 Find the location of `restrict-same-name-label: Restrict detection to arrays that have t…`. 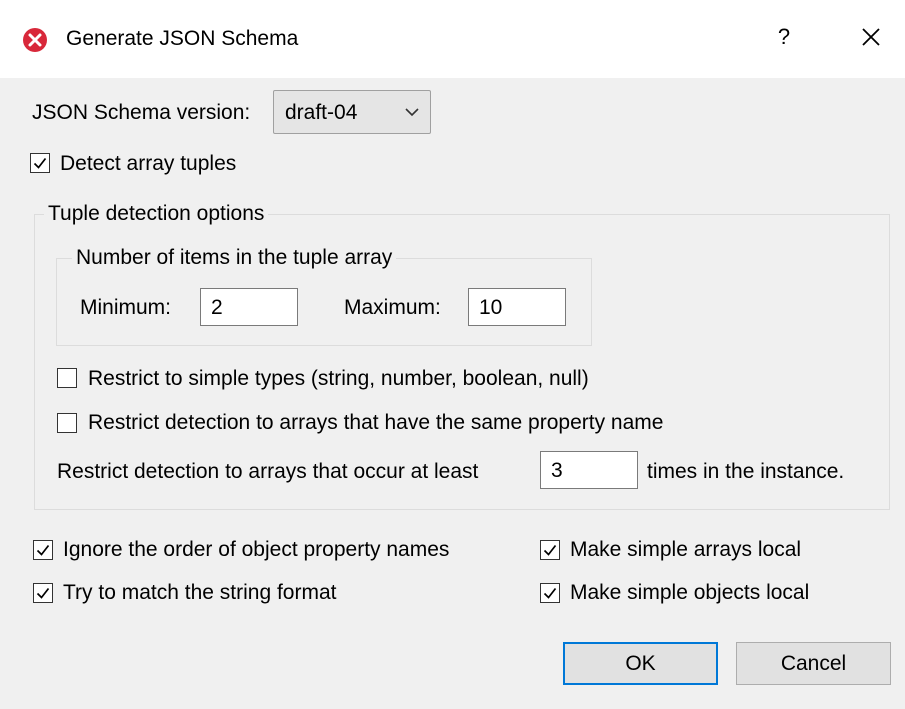

restrict-same-name-label: Restrict detection to arrays that have t… is located at coordinates (376, 422).